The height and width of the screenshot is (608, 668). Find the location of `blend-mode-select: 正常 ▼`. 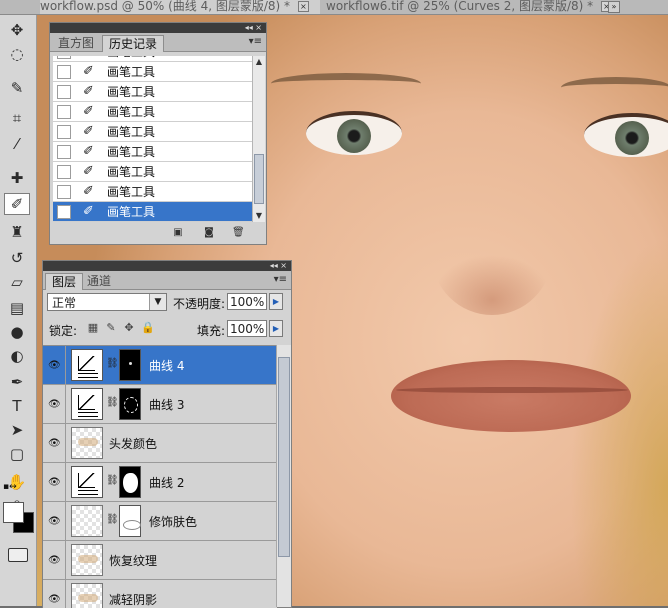

blend-mode-select: 正常 ▼ is located at coordinates (107, 302).